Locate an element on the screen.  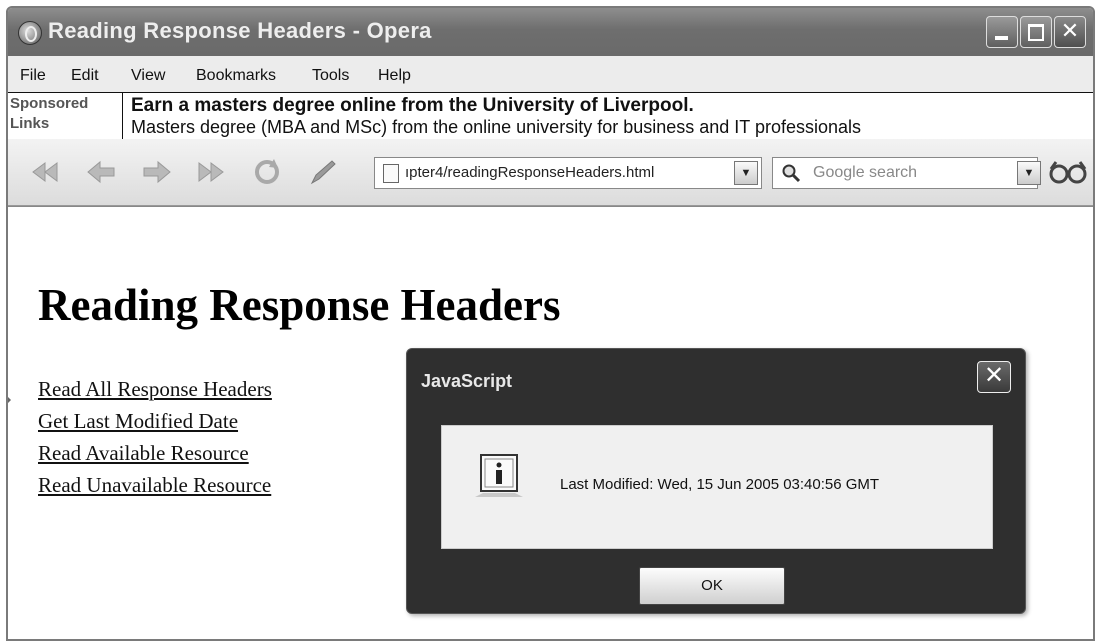
search-box: Google search ▼ is located at coordinates (906, 173).